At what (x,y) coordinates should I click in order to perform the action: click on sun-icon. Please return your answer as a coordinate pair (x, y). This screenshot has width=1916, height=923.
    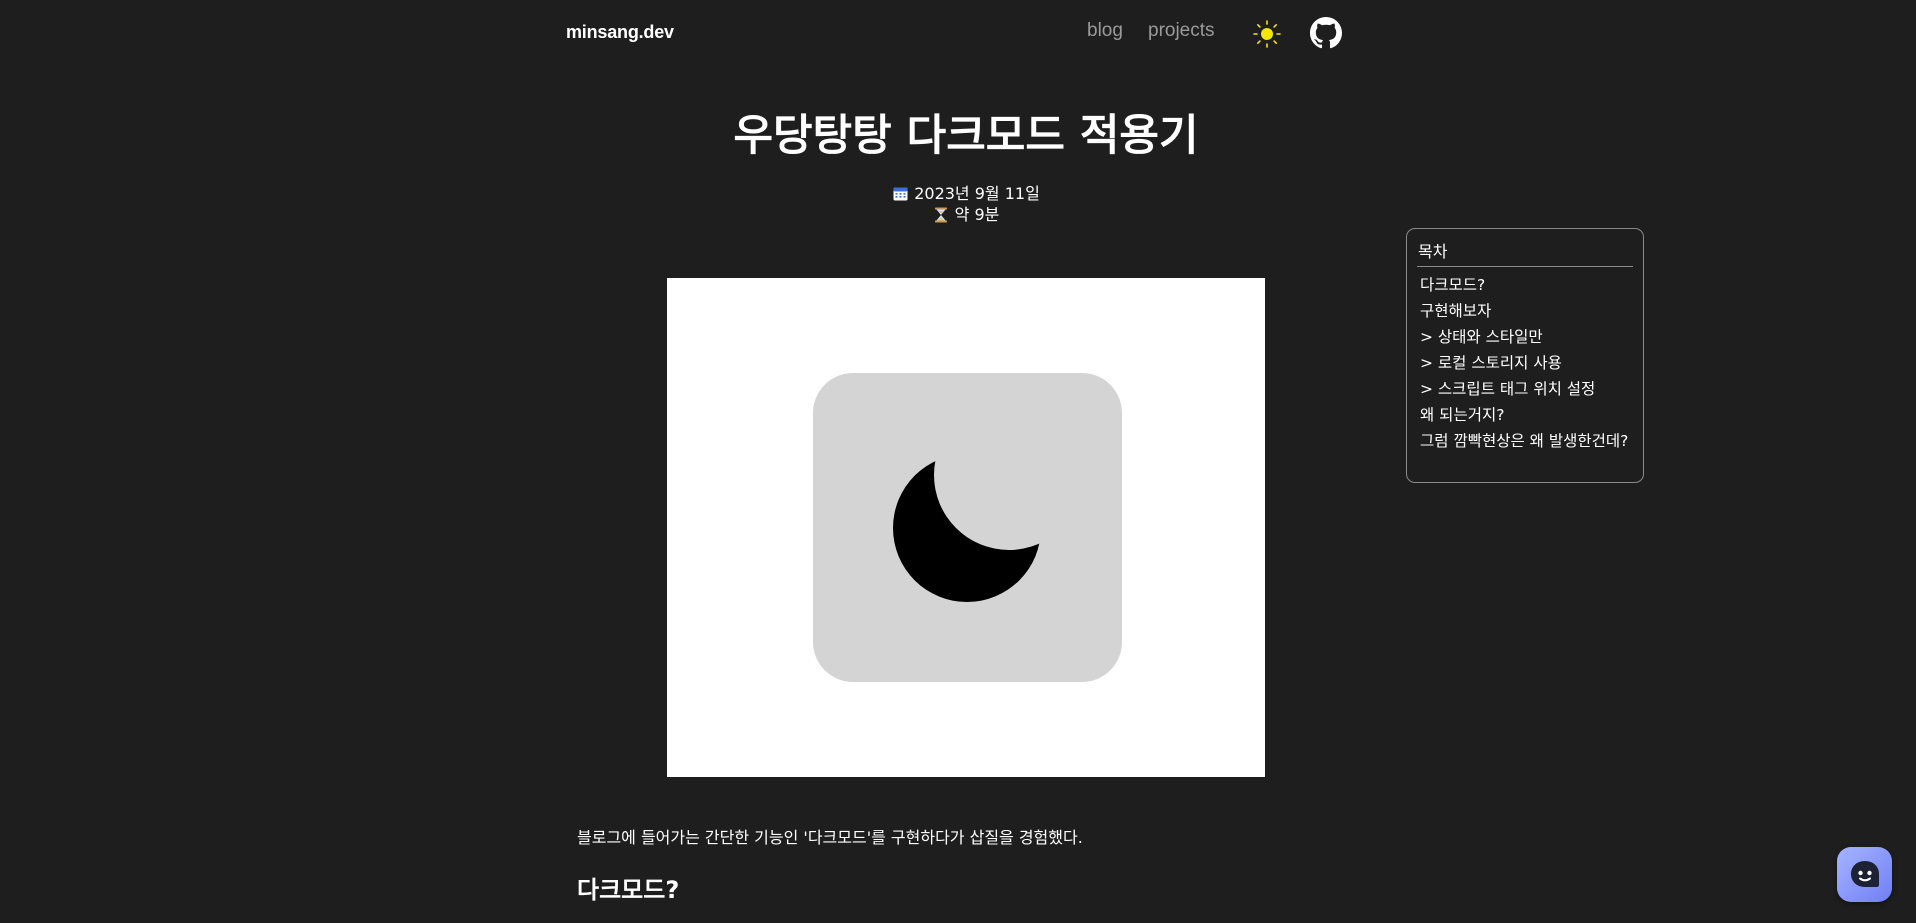
    Looking at the image, I should click on (1267, 34).